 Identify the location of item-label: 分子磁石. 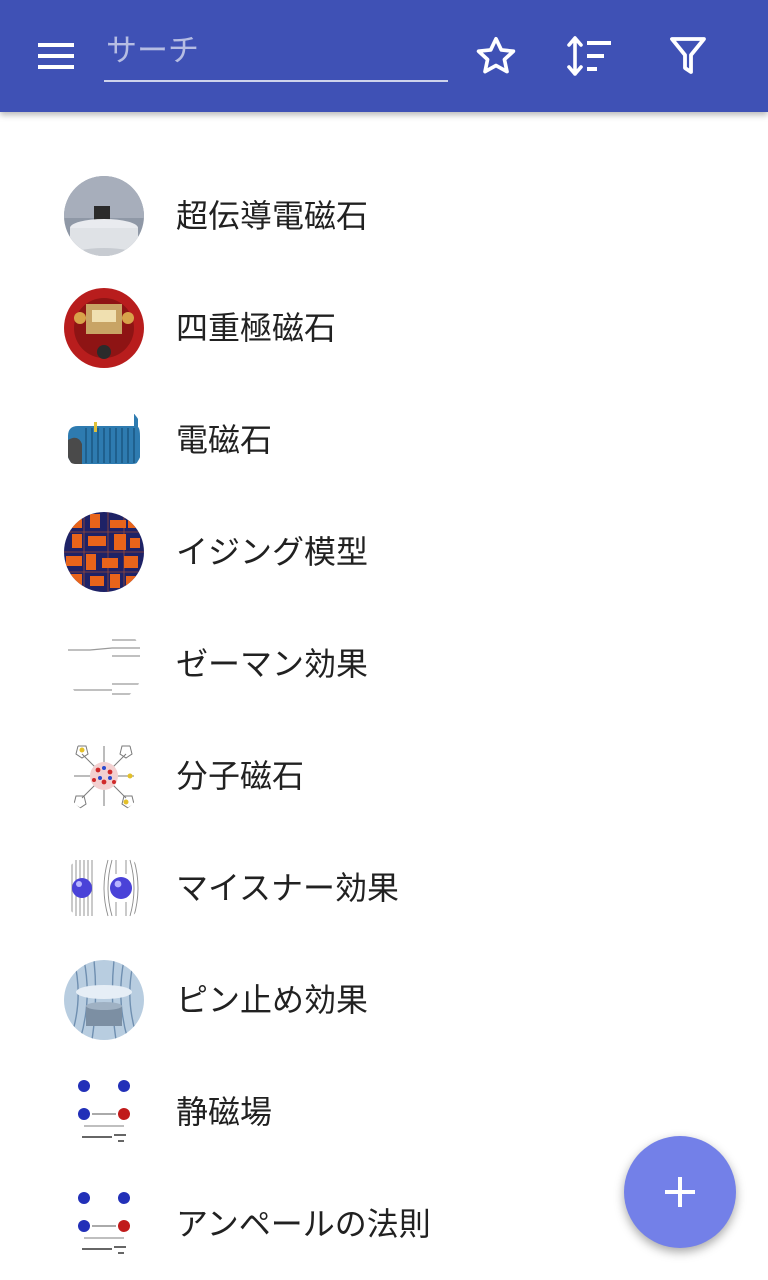
(240, 776).